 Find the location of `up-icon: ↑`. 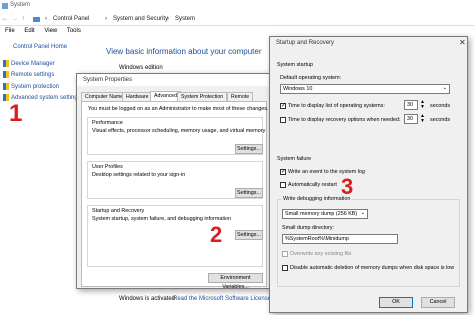

up-icon: ↑ is located at coordinates (23, 19).